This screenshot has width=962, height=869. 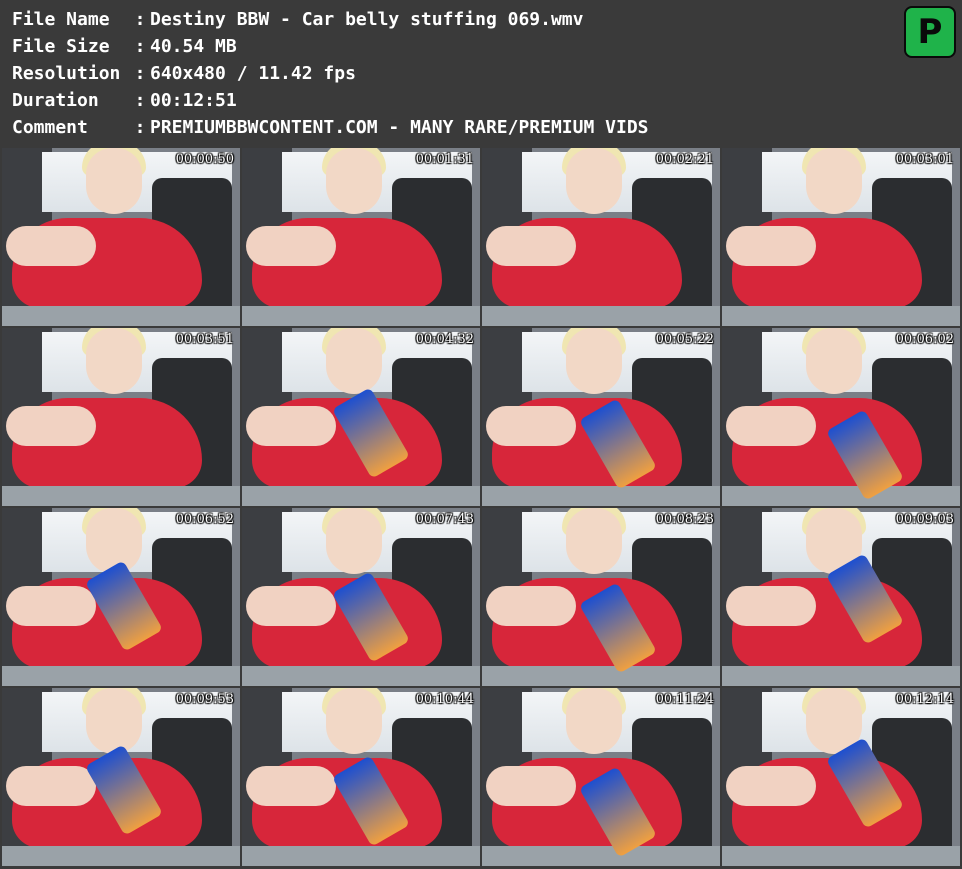 What do you see at coordinates (121, 597) in the screenshot?
I see `video-thumbnail: 00:06:52` at bounding box center [121, 597].